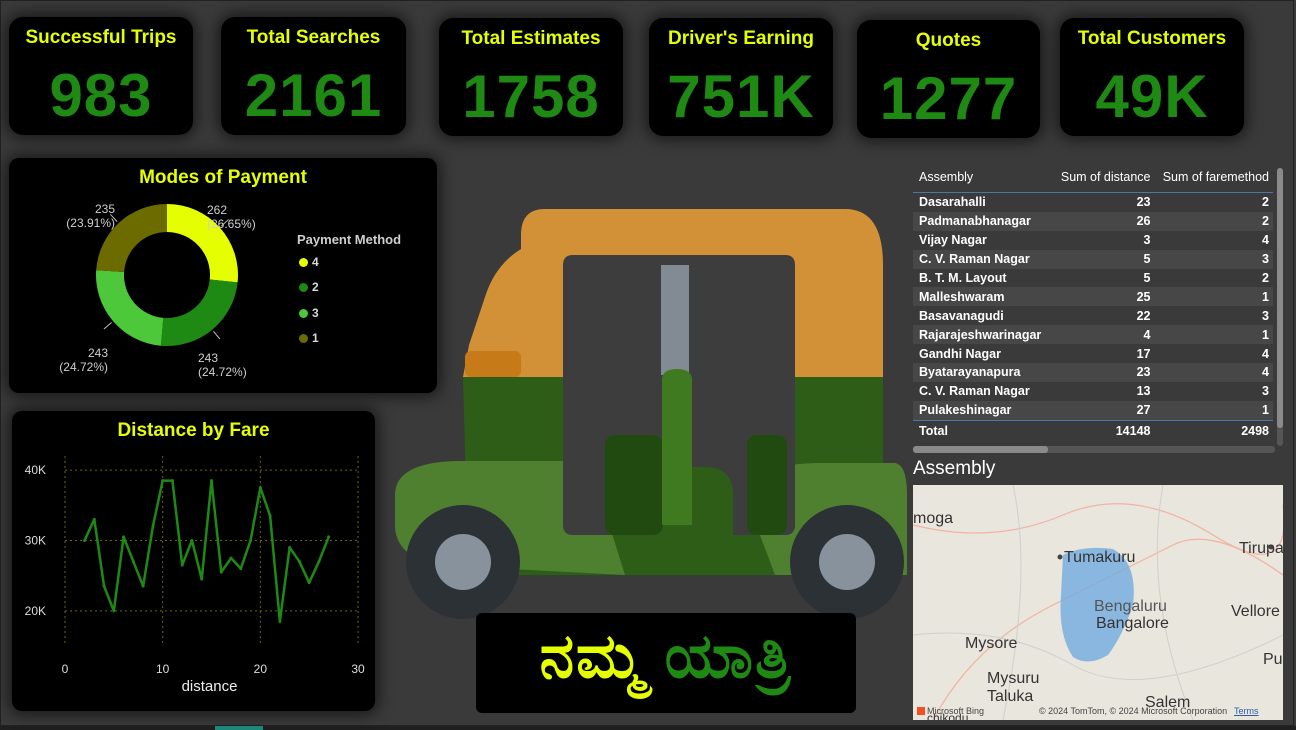 This screenshot has width=1296, height=730. I want to click on active-page-tab, so click(239, 728).